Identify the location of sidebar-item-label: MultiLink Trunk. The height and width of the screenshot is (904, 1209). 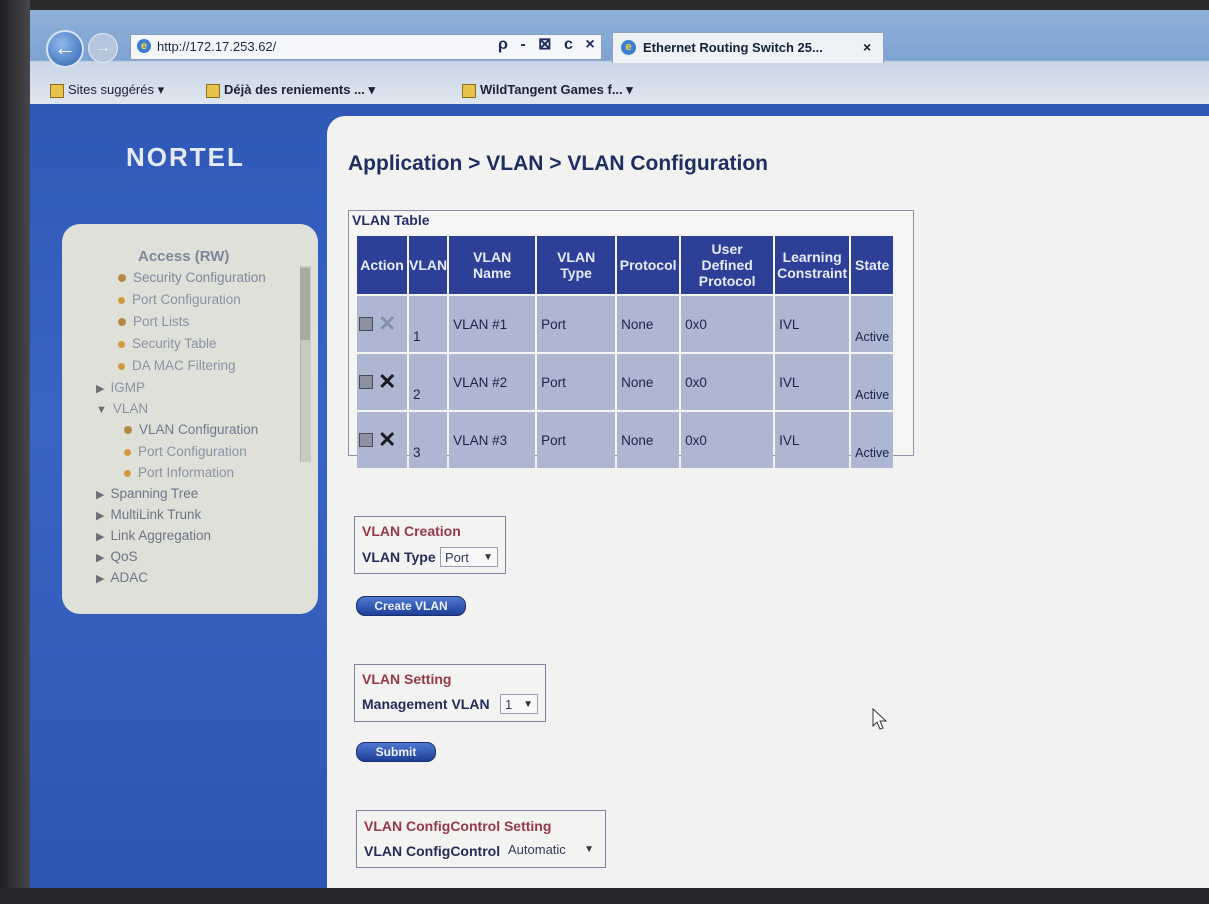
(156, 514).